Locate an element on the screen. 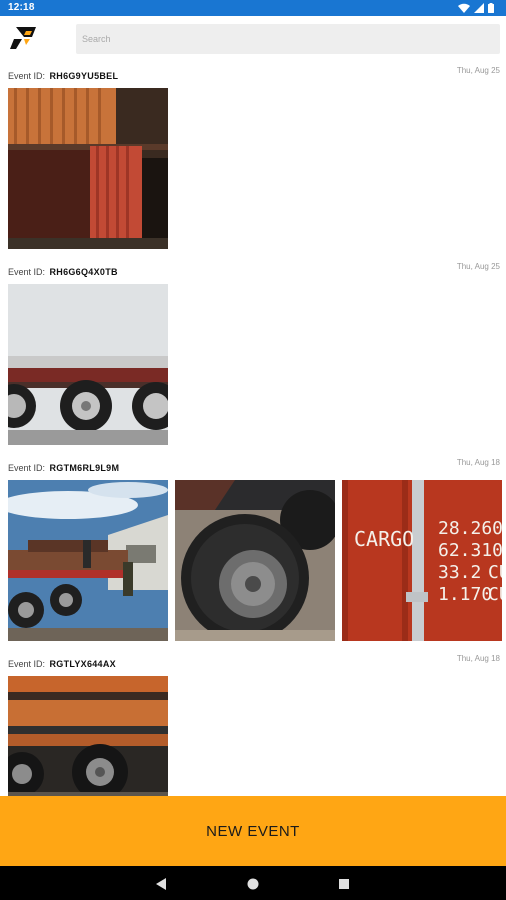 The image size is (506, 900). back-icon is located at coordinates (161, 886).